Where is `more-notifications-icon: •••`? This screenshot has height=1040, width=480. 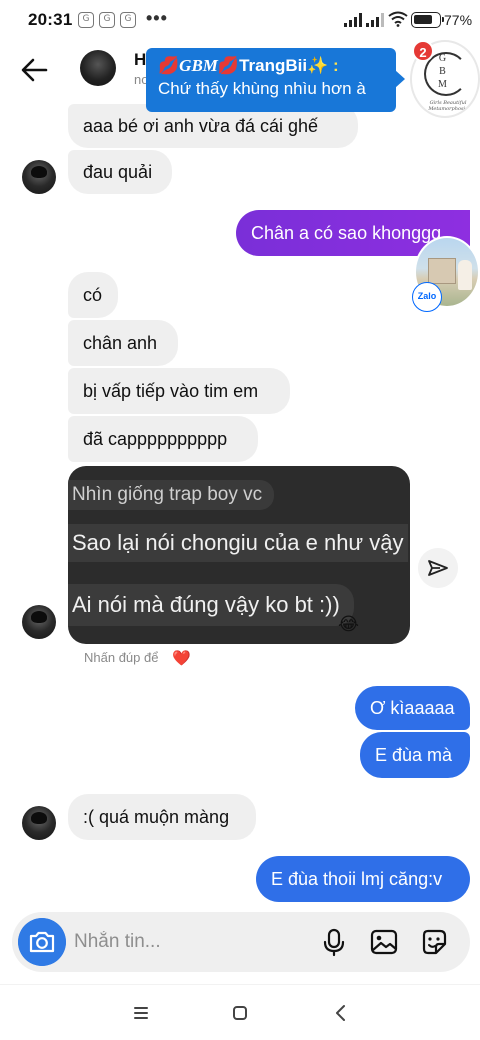
more-notifications-icon: ••• is located at coordinates (157, 18).